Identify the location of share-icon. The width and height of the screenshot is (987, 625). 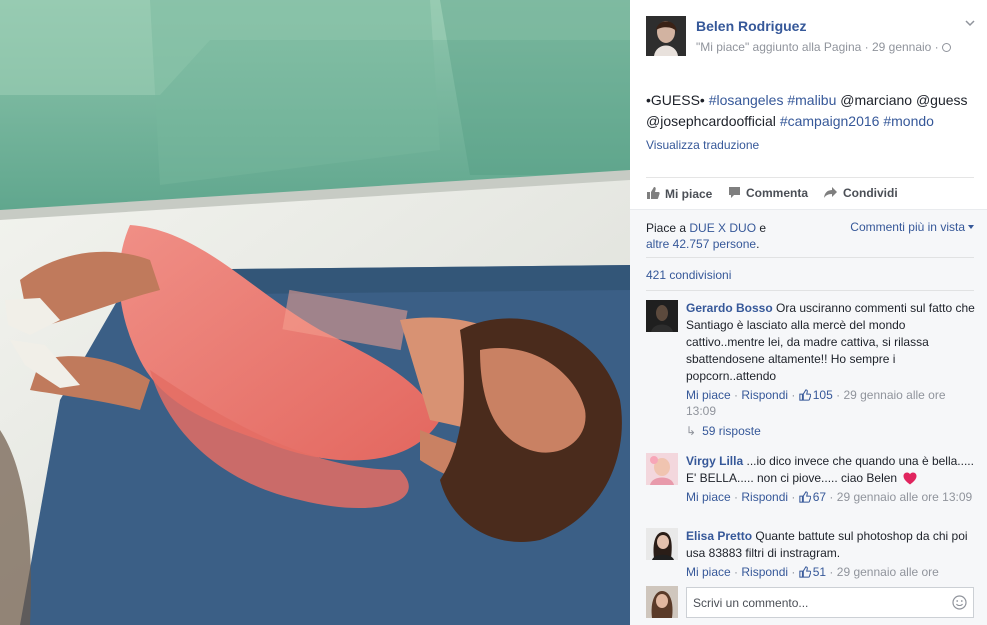
(830, 192).